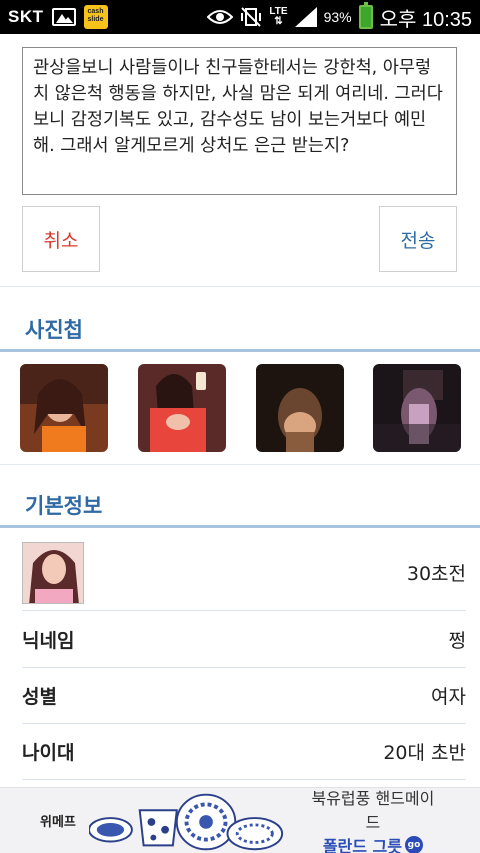  I want to click on info-row-gender: 성별 여자, so click(244, 696).